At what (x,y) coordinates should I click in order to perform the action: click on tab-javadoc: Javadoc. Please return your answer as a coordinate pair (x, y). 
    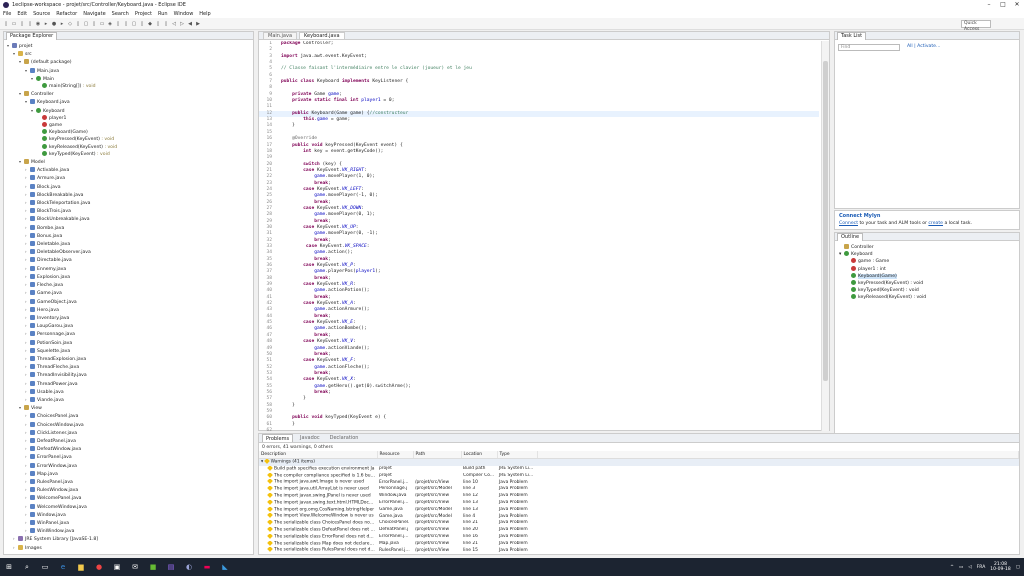
    Looking at the image, I should click on (310, 438).